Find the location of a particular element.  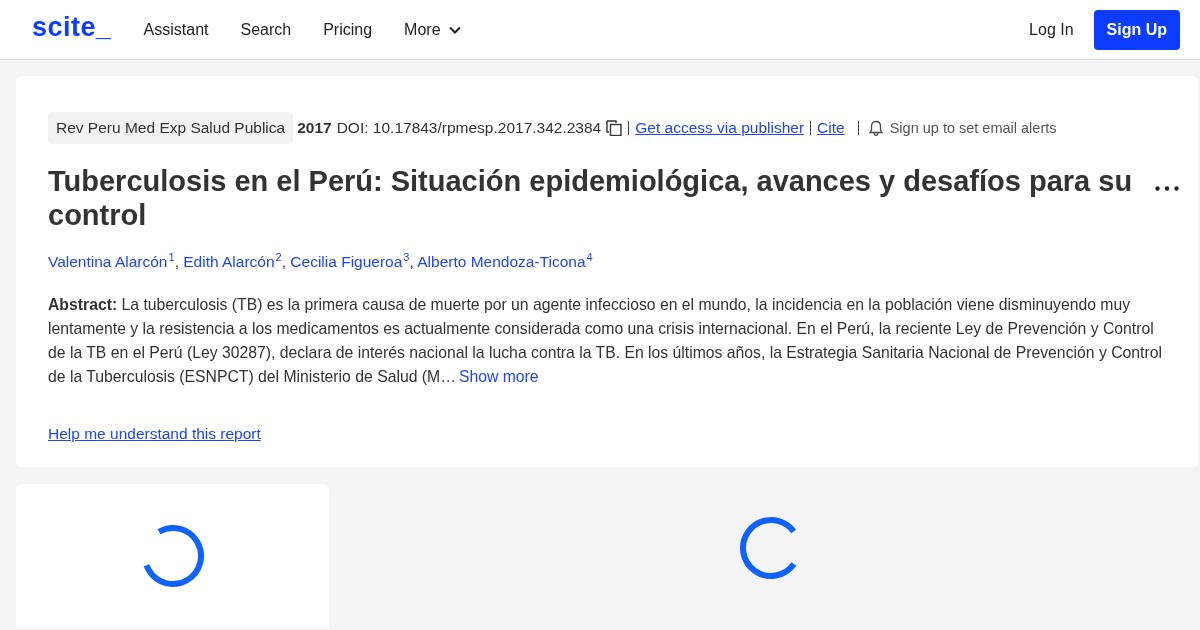

more-menu-button: More is located at coordinates (432, 29).